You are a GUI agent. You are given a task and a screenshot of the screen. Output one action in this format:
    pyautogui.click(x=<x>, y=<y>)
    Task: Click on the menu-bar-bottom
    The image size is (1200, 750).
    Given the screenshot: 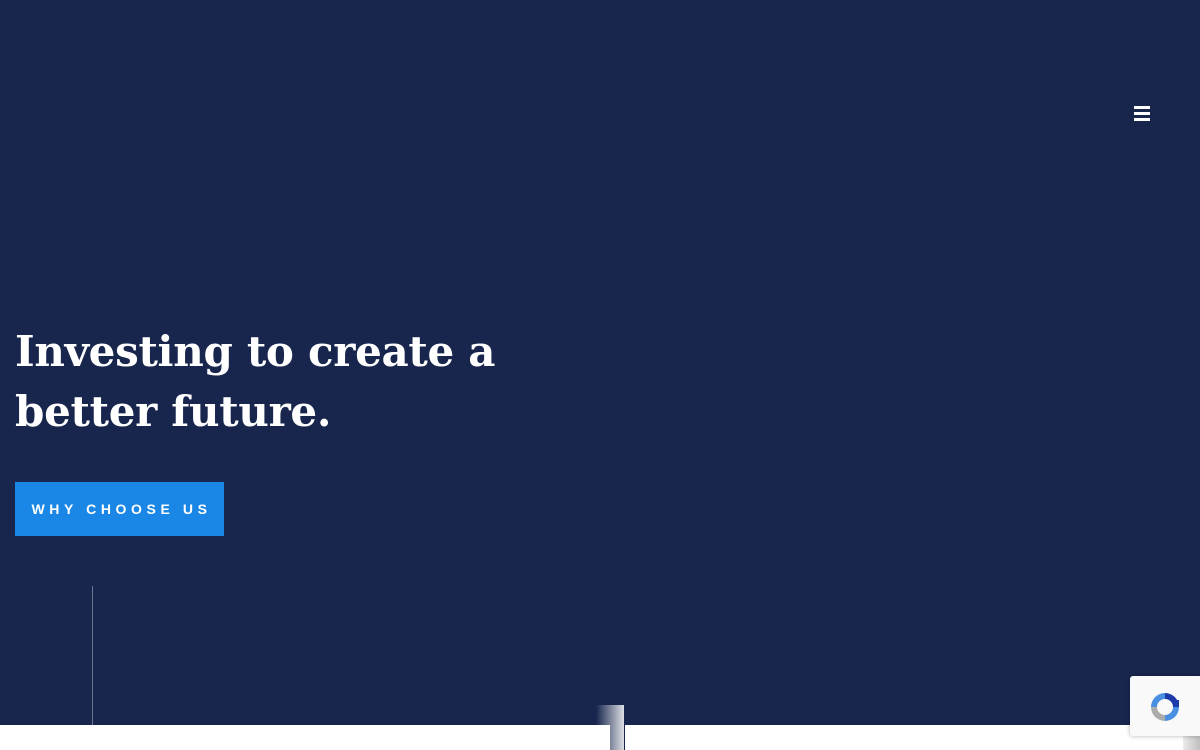 What is the action you would take?
    pyautogui.click(x=1142, y=119)
    